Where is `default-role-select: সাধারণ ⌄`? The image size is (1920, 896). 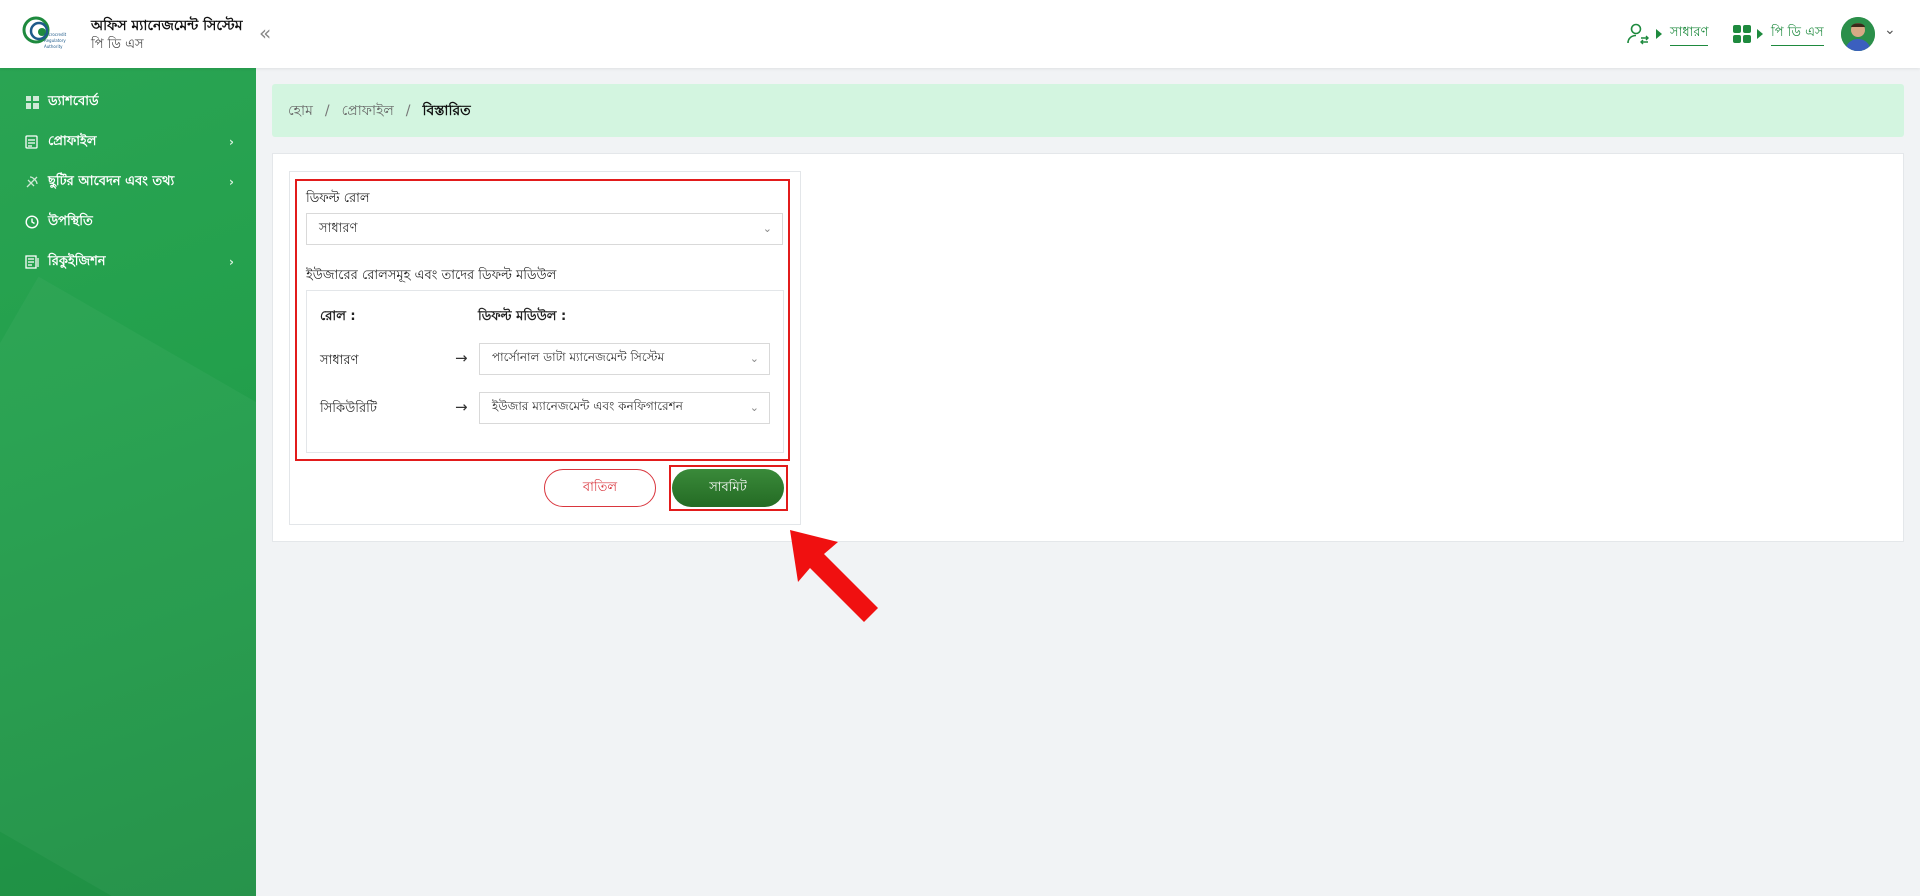 default-role-select: সাধারণ ⌄ is located at coordinates (544, 229).